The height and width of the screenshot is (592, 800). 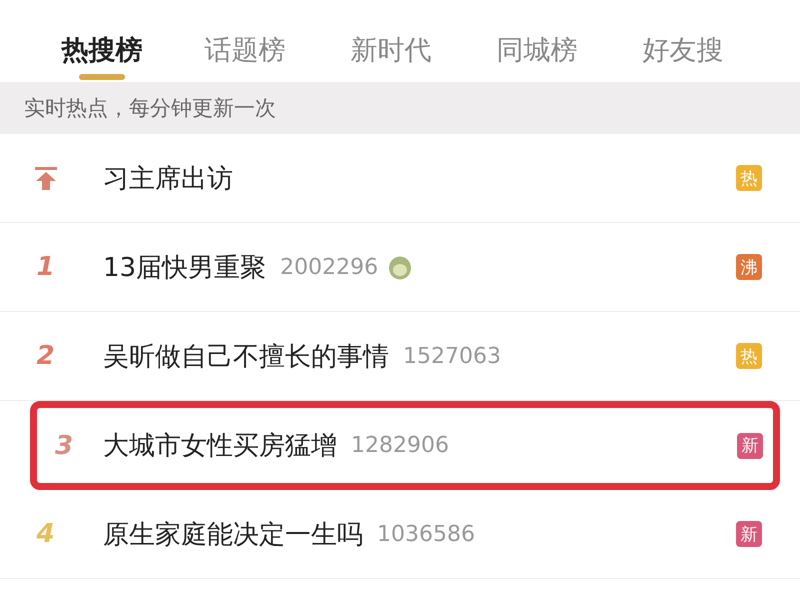 What do you see at coordinates (391, 57) in the screenshot?
I see `tab: 新时代` at bounding box center [391, 57].